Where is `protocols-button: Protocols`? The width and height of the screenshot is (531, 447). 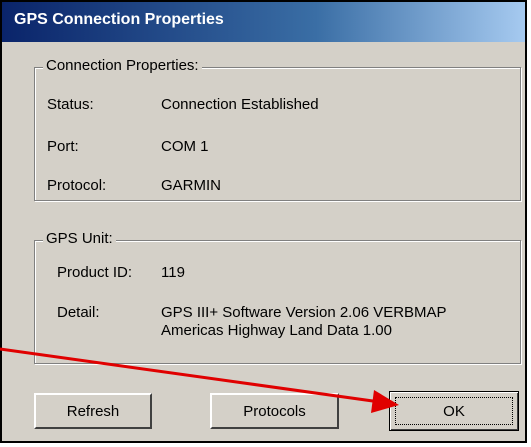
protocols-button: Protocols is located at coordinates (274, 411).